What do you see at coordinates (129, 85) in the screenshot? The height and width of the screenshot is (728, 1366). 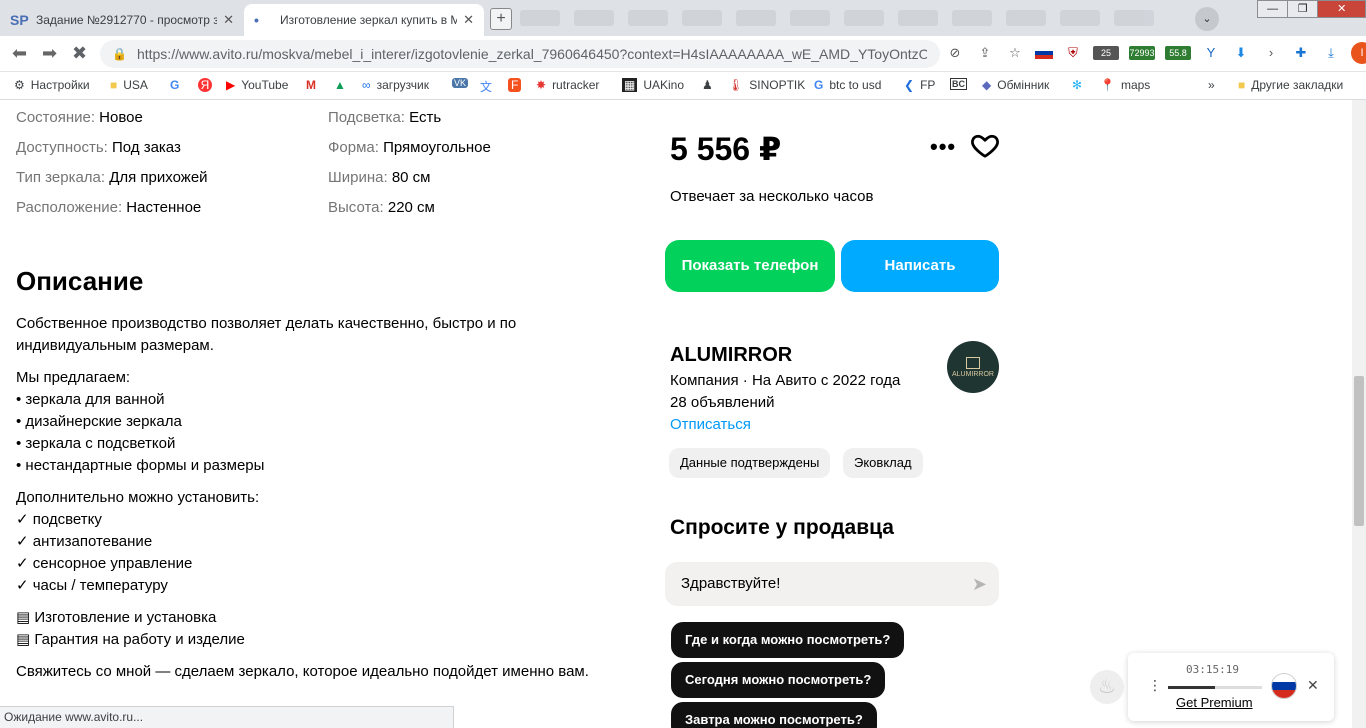 I see `bookmark-usa: ■ USA` at bounding box center [129, 85].